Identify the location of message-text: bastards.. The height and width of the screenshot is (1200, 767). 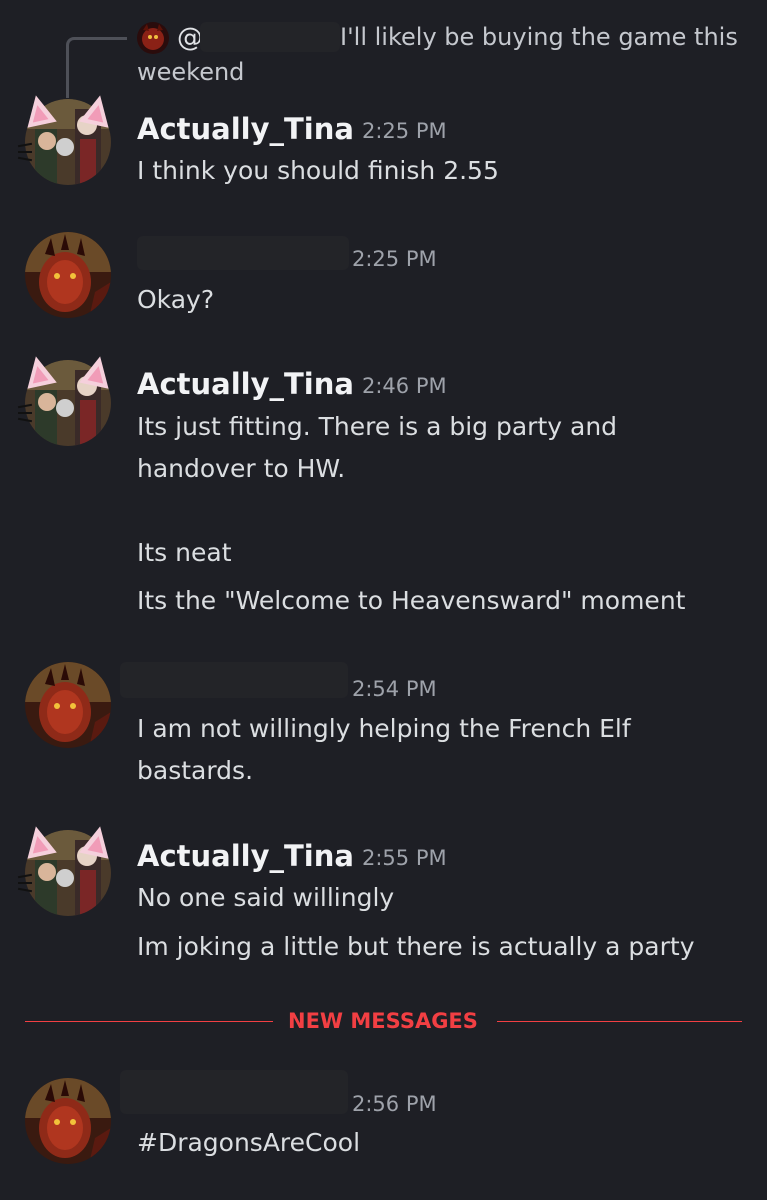
(195, 770).